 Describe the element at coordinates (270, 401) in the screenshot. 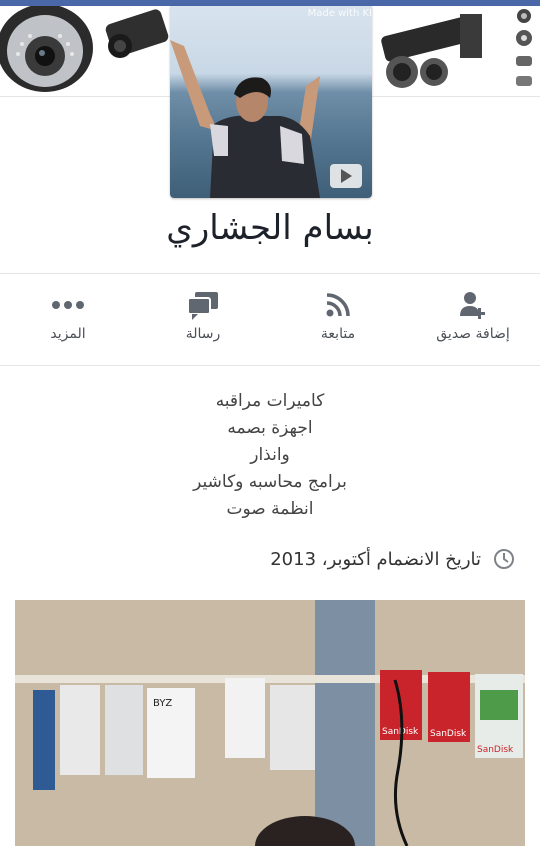

I see `bio-line: كاميرات مراقبه` at that location.